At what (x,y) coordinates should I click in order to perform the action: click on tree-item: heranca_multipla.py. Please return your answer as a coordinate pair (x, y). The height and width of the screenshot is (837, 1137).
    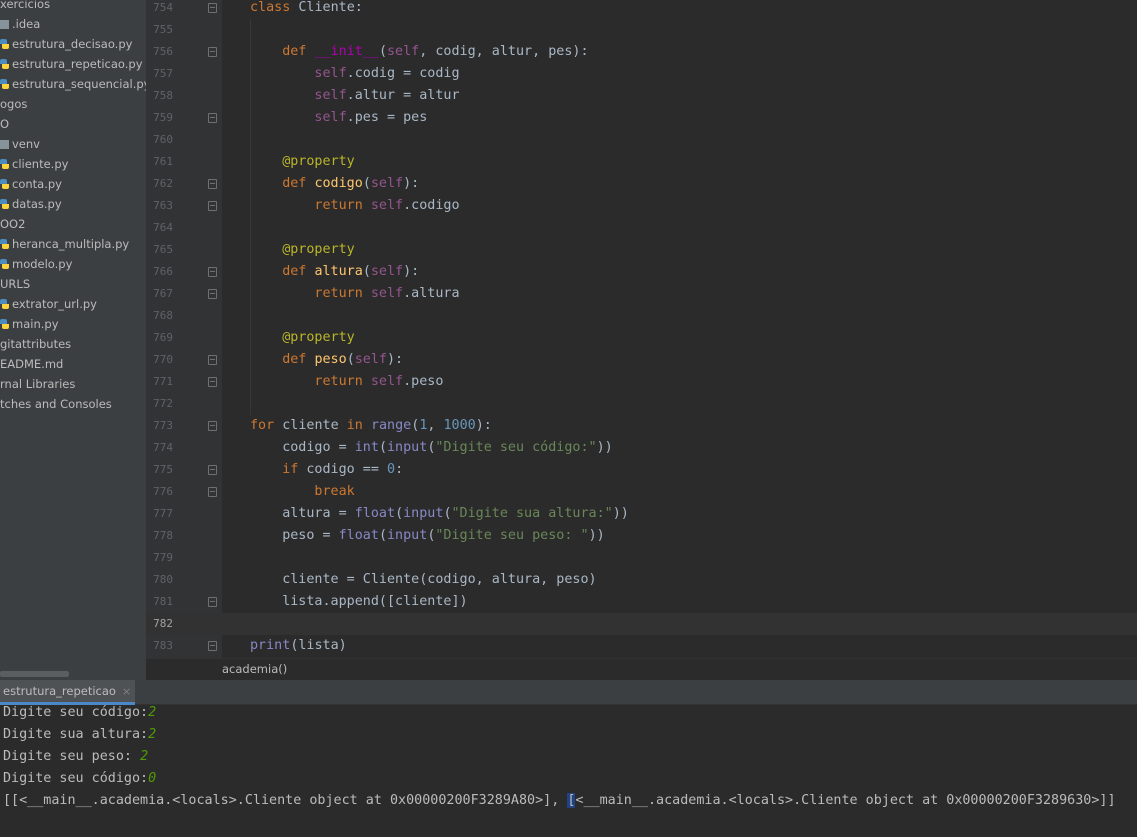
    Looking at the image, I should click on (64, 244).